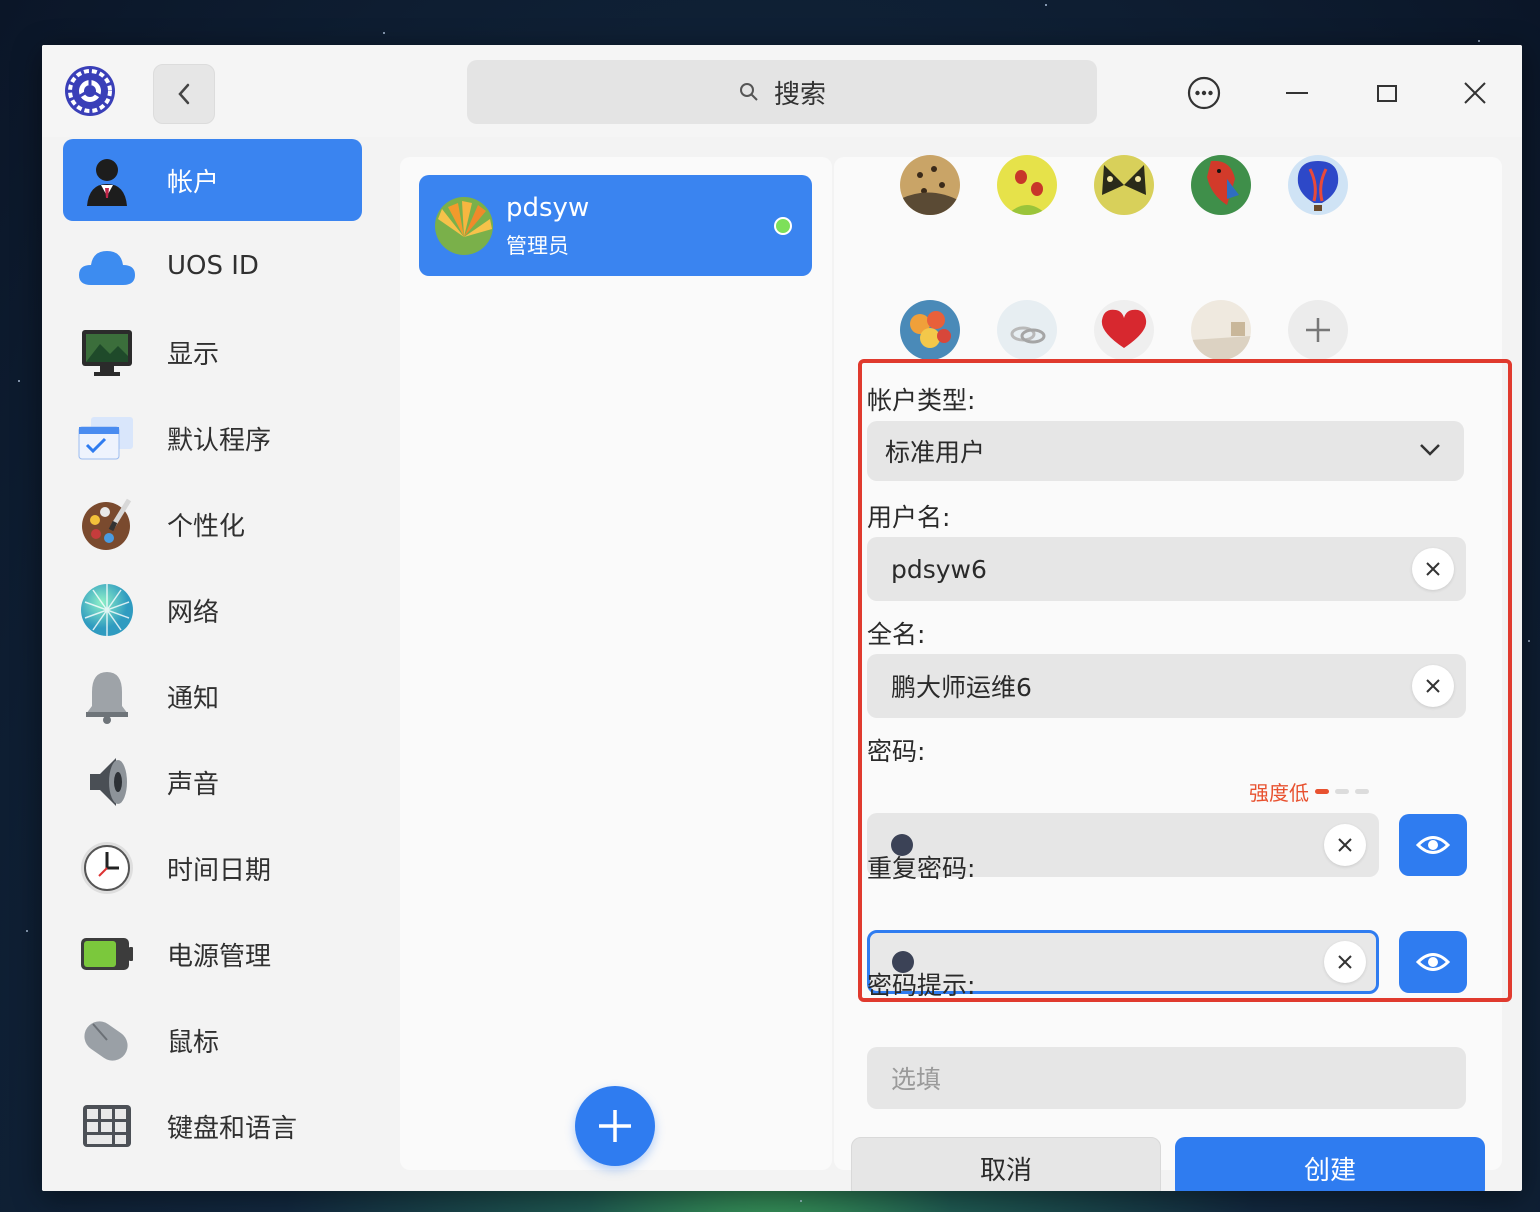  Describe the element at coordinates (961, 687) in the screenshot. I see `fullname-value: 鹏大师运维6` at that location.